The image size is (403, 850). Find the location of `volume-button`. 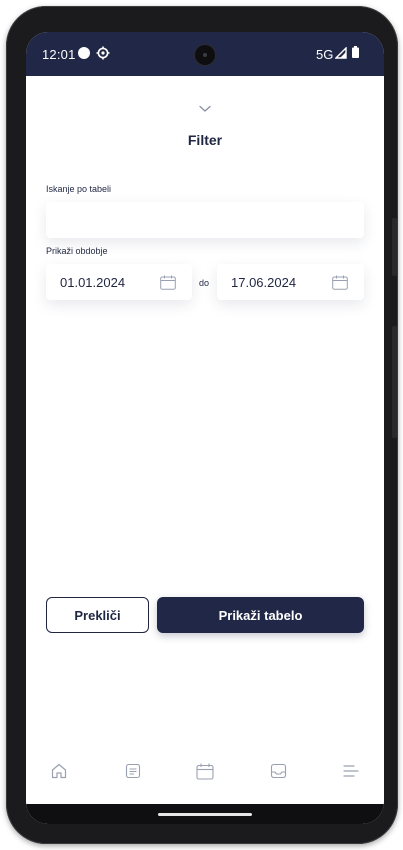

volume-button is located at coordinates (394, 382).